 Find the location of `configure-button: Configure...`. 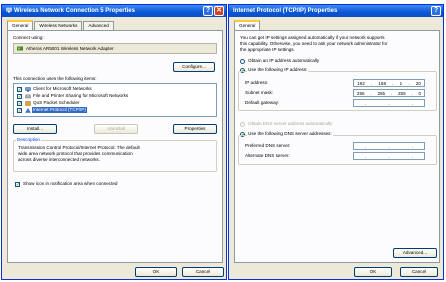

configure-button: Configure... is located at coordinates (194, 67).